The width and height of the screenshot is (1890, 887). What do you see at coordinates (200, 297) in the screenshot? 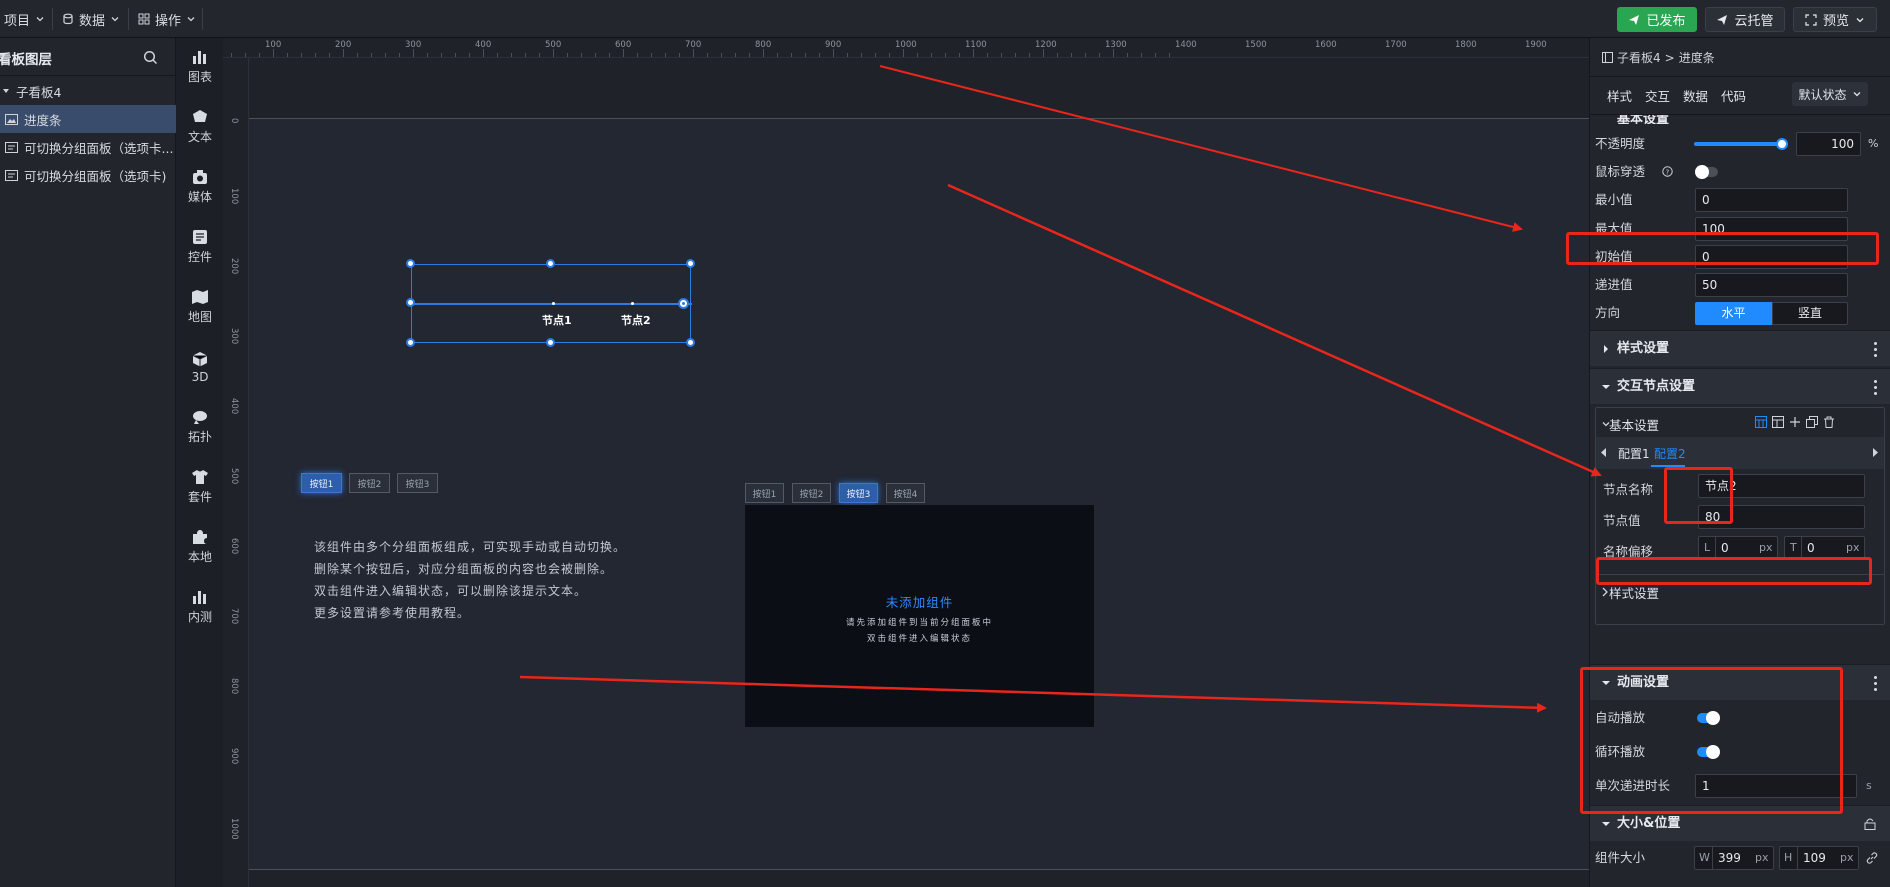
I see `map-icon` at bounding box center [200, 297].